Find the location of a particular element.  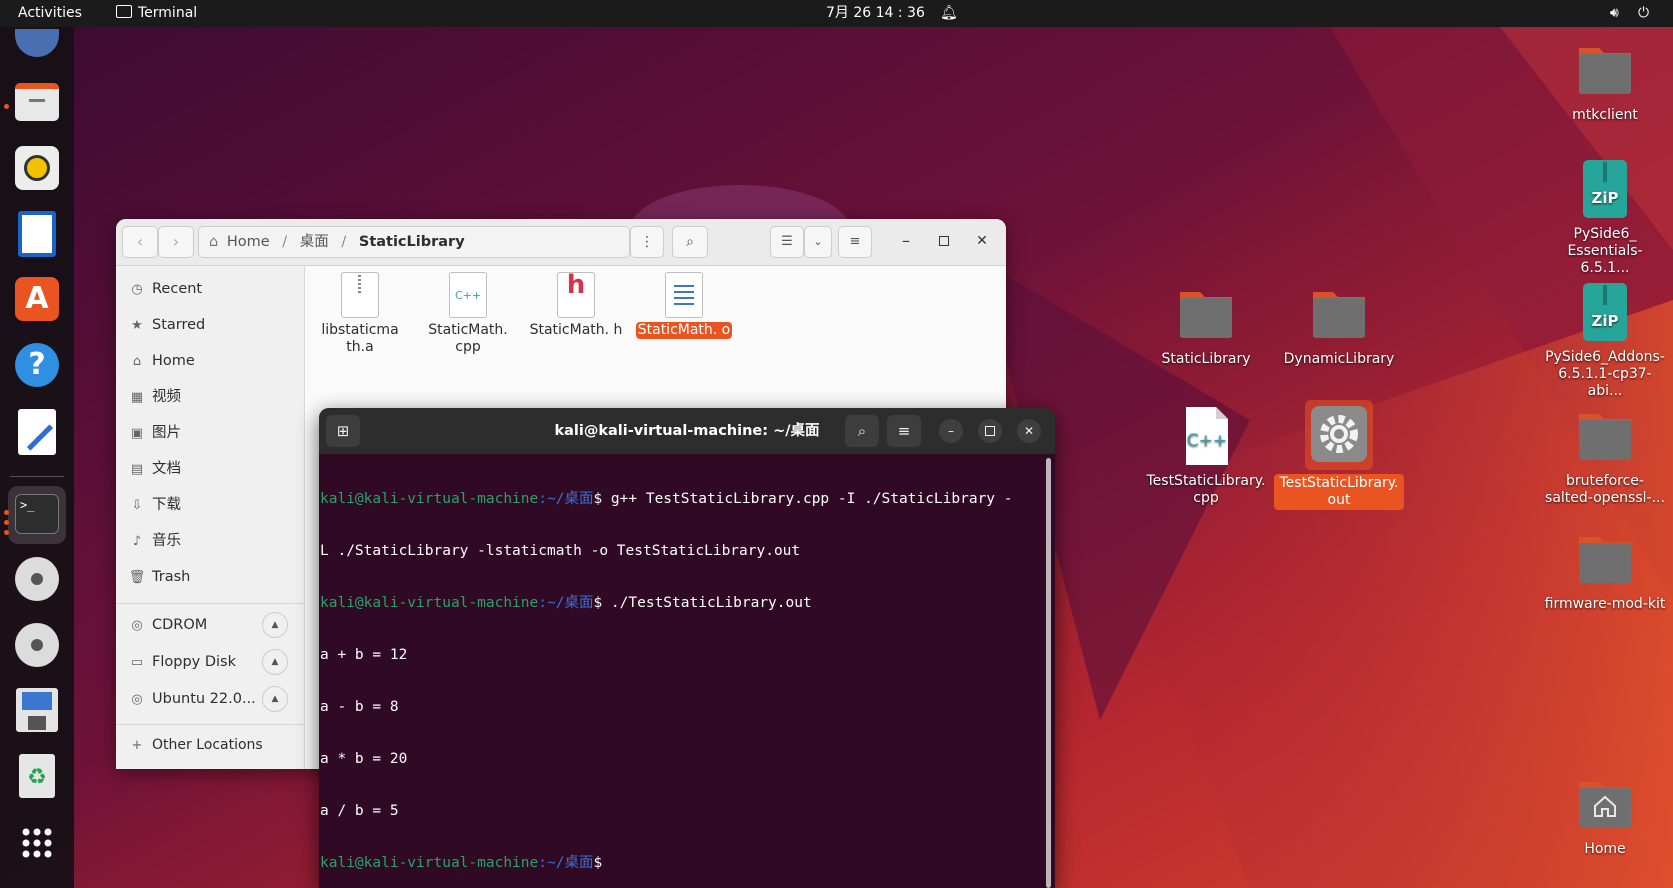

dock-help-icon: ? is located at coordinates (37, 366).